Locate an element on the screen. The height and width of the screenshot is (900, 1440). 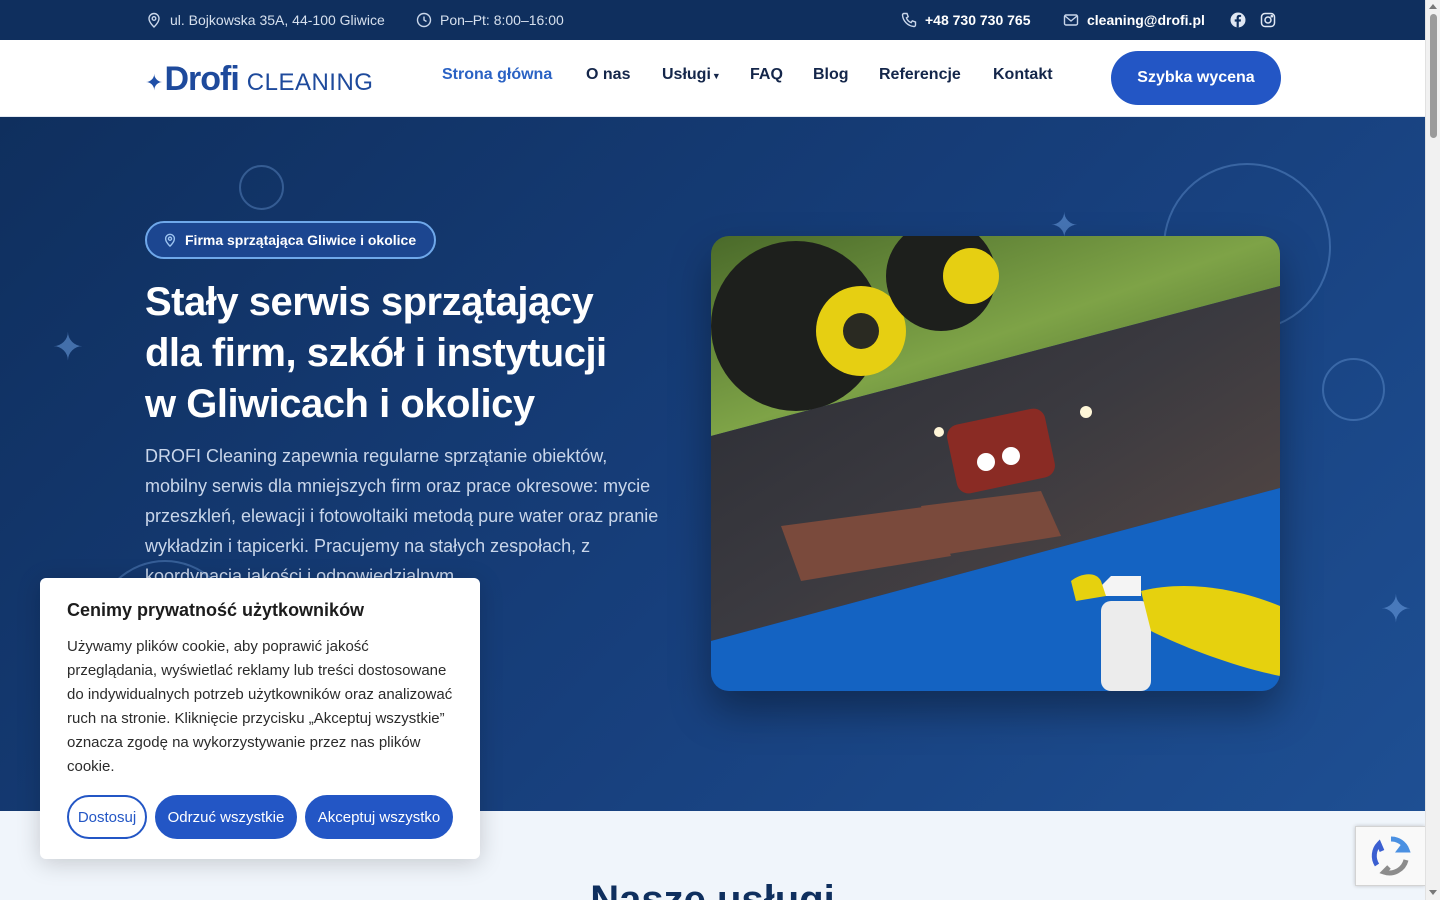
email-text: cleaning@drofi.pl is located at coordinates (1146, 20).